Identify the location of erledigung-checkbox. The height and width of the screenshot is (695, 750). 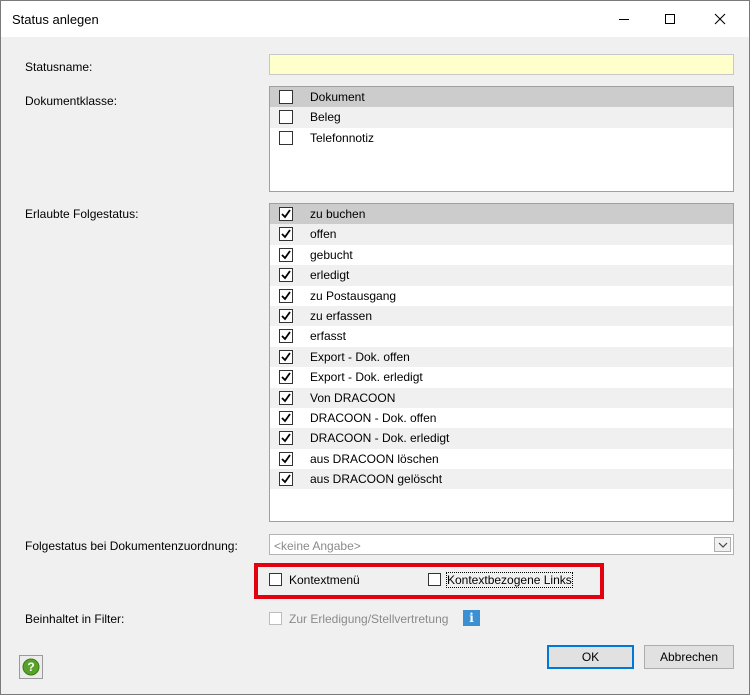
(275, 618).